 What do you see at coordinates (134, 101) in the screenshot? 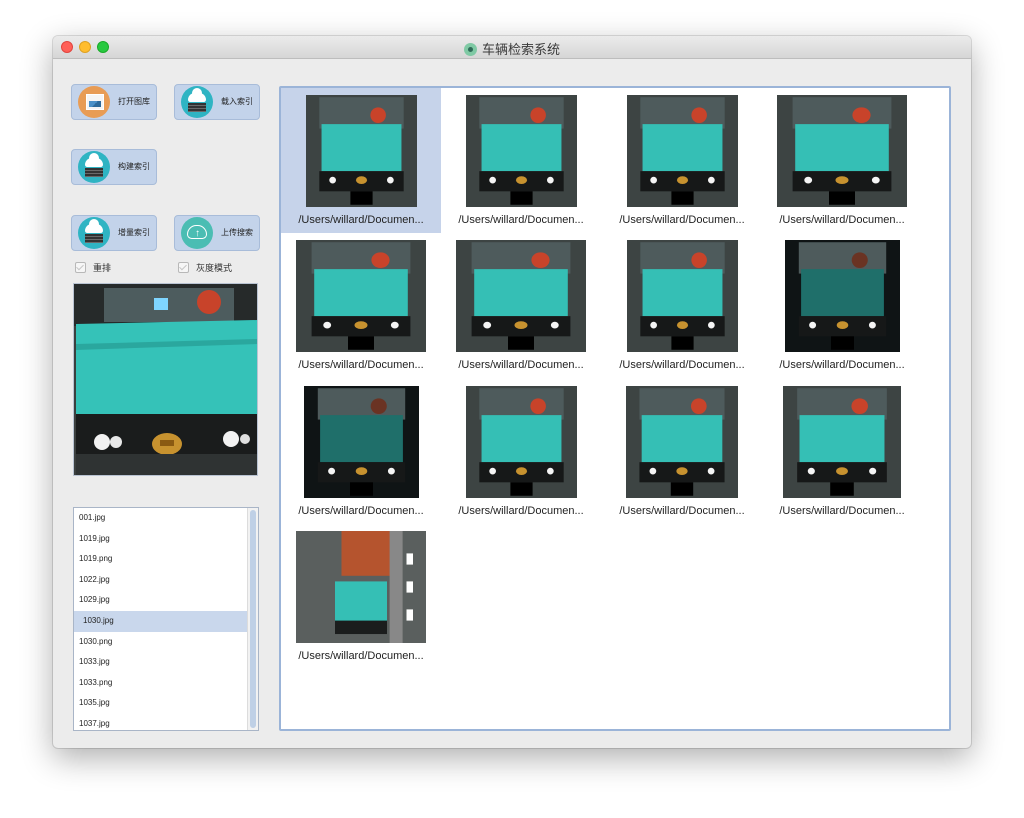
I see `open-gallery-label: 打开图库` at bounding box center [134, 101].